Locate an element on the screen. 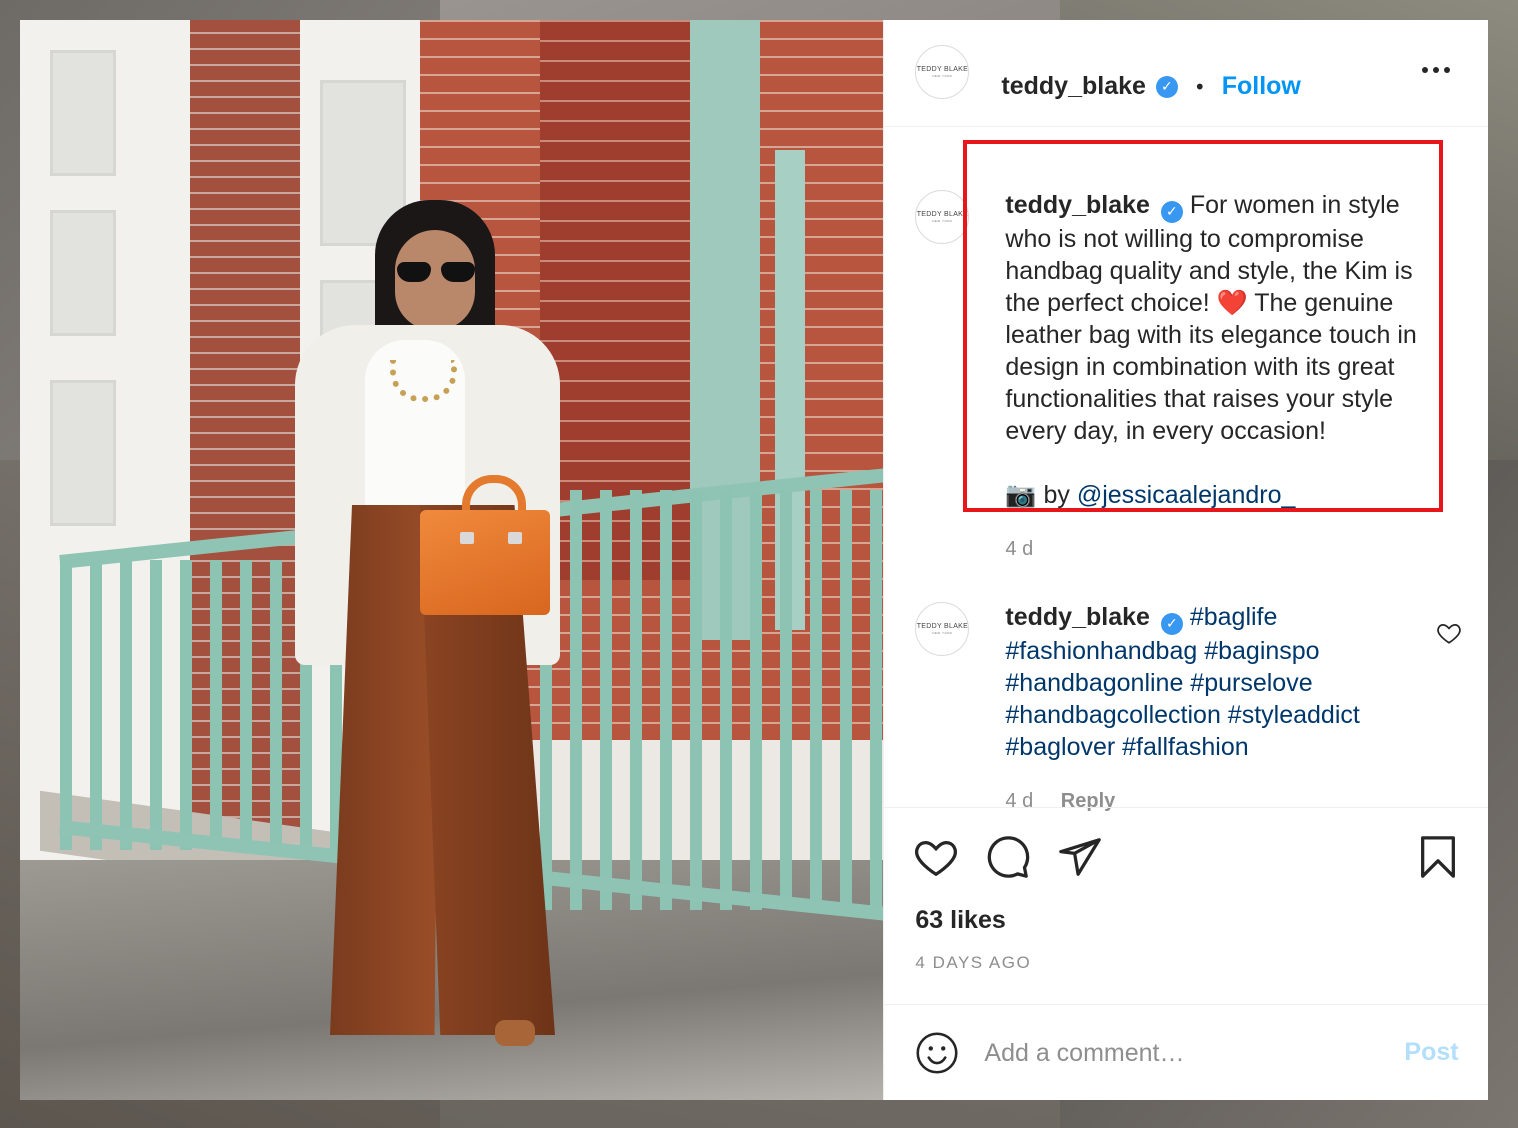  caption-timestamp: 4 d is located at coordinates (1019, 549).